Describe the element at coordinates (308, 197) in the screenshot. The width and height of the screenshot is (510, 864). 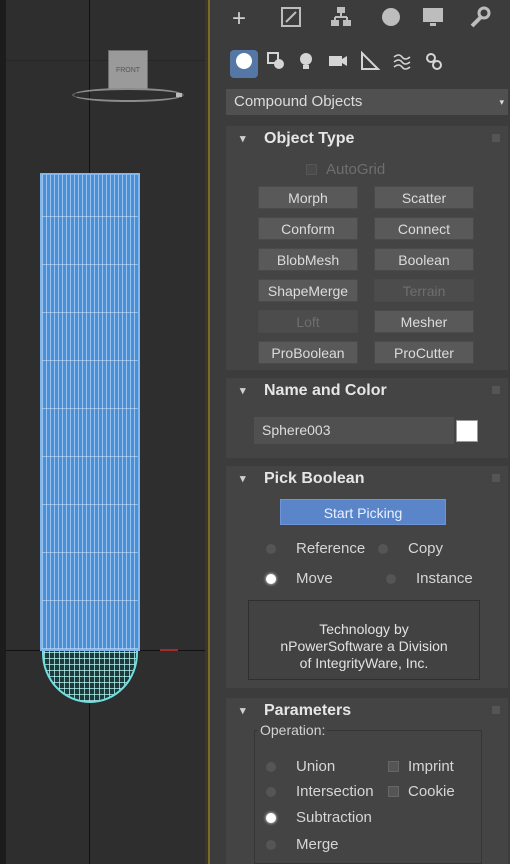
I see `morph-button: Morph` at that location.